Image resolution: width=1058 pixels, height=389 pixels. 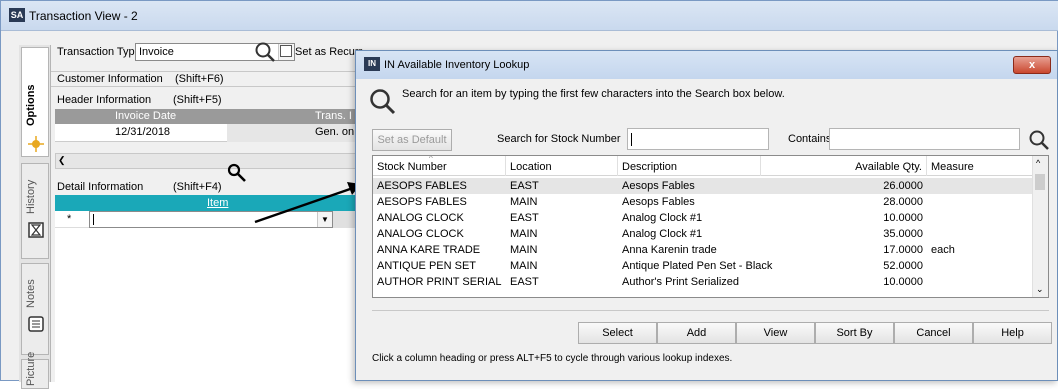 I want to click on app-badge-icon: SA, so click(x=17, y=15).